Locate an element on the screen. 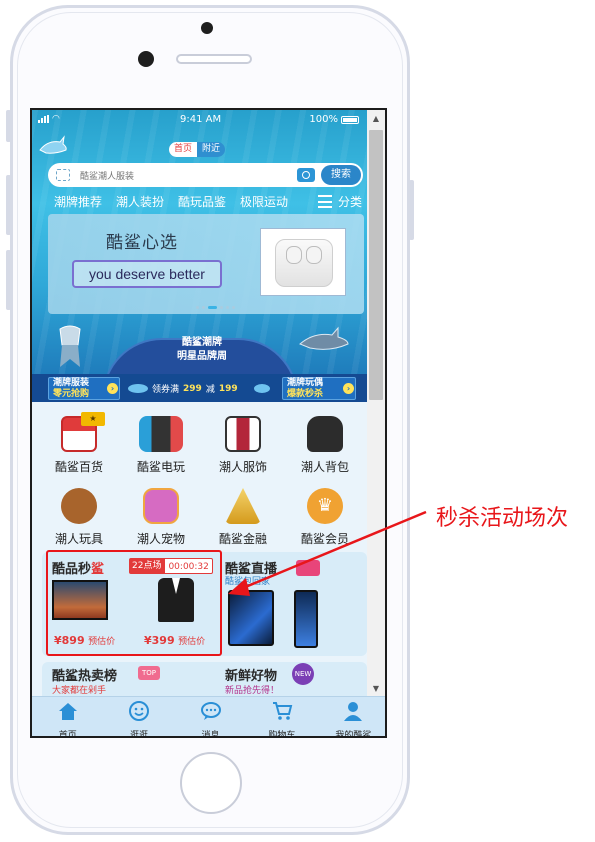  cart-icon is located at coordinates (282, 711).